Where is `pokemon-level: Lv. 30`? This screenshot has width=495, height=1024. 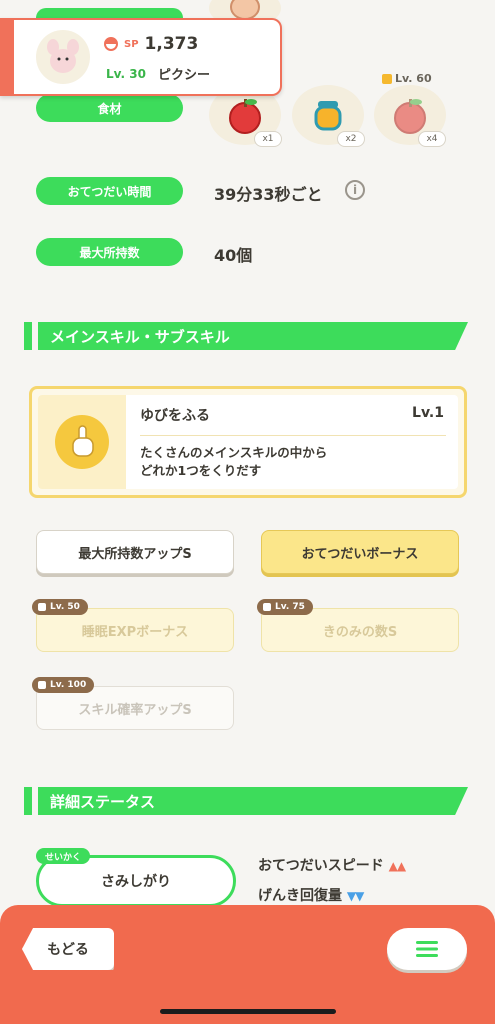 pokemon-level: Lv. 30 is located at coordinates (126, 73).